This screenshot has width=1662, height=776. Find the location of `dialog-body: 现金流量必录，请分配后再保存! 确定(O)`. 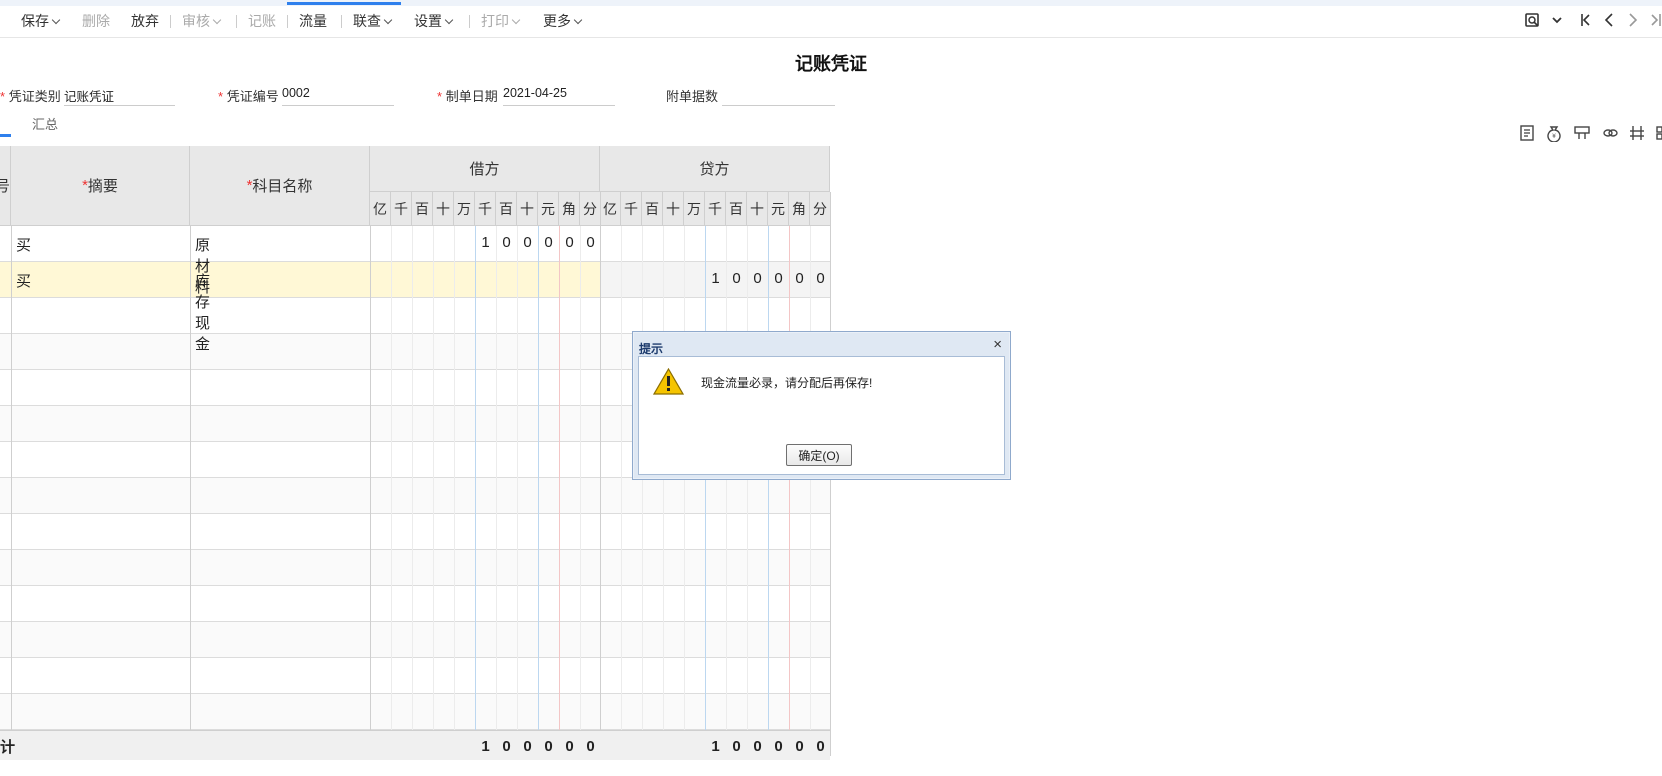

dialog-body: 现金流量必录，请分配后再保存! 确定(O) is located at coordinates (821, 415).